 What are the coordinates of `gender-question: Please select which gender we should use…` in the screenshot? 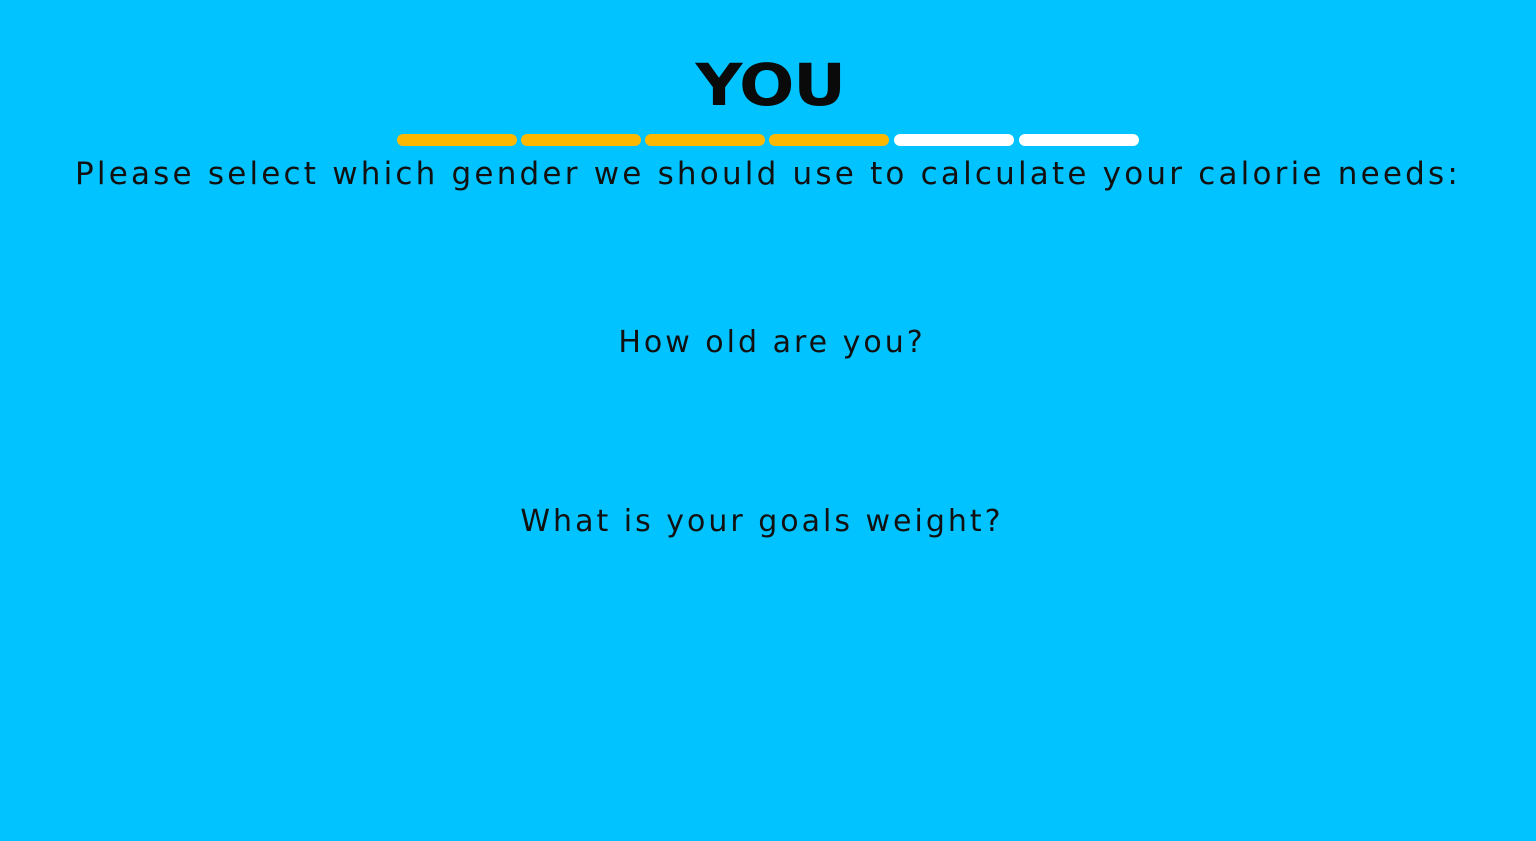 It's located at (768, 174).